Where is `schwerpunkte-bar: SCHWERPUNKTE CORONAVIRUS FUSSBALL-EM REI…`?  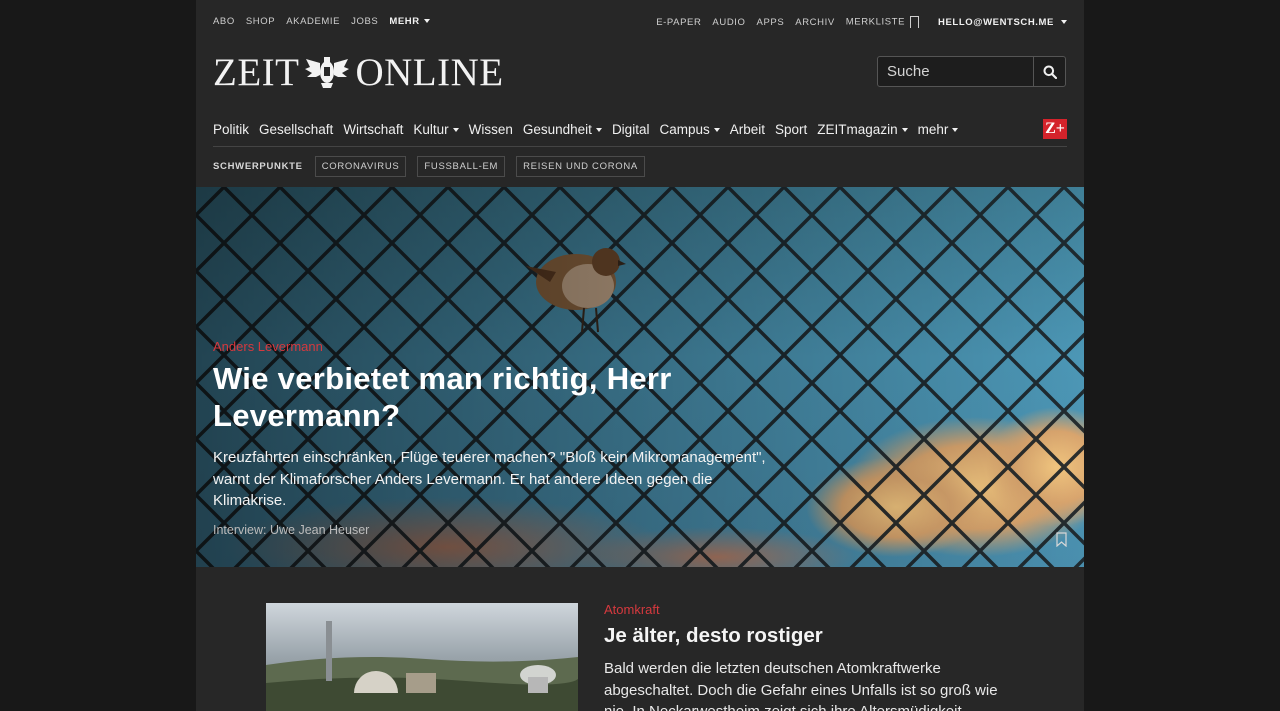
schwerpunkte-bar: SCHWERPUNKTE CORONAVIRUS FUSSBALL-EM REI… is located at coordinates (429, 166).